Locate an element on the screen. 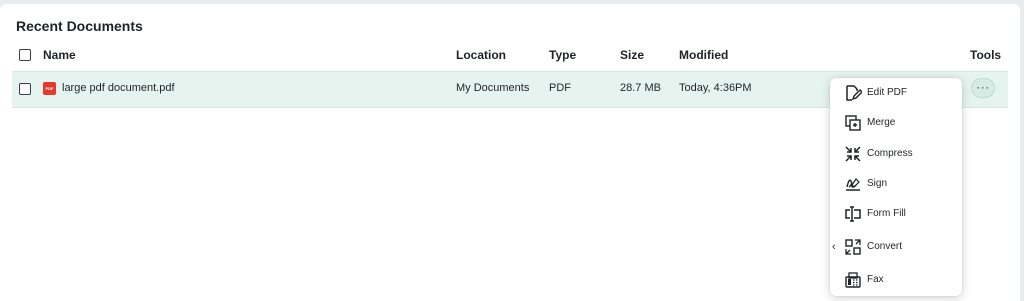  column-header-location: Location is located at coordinates (481, 55).